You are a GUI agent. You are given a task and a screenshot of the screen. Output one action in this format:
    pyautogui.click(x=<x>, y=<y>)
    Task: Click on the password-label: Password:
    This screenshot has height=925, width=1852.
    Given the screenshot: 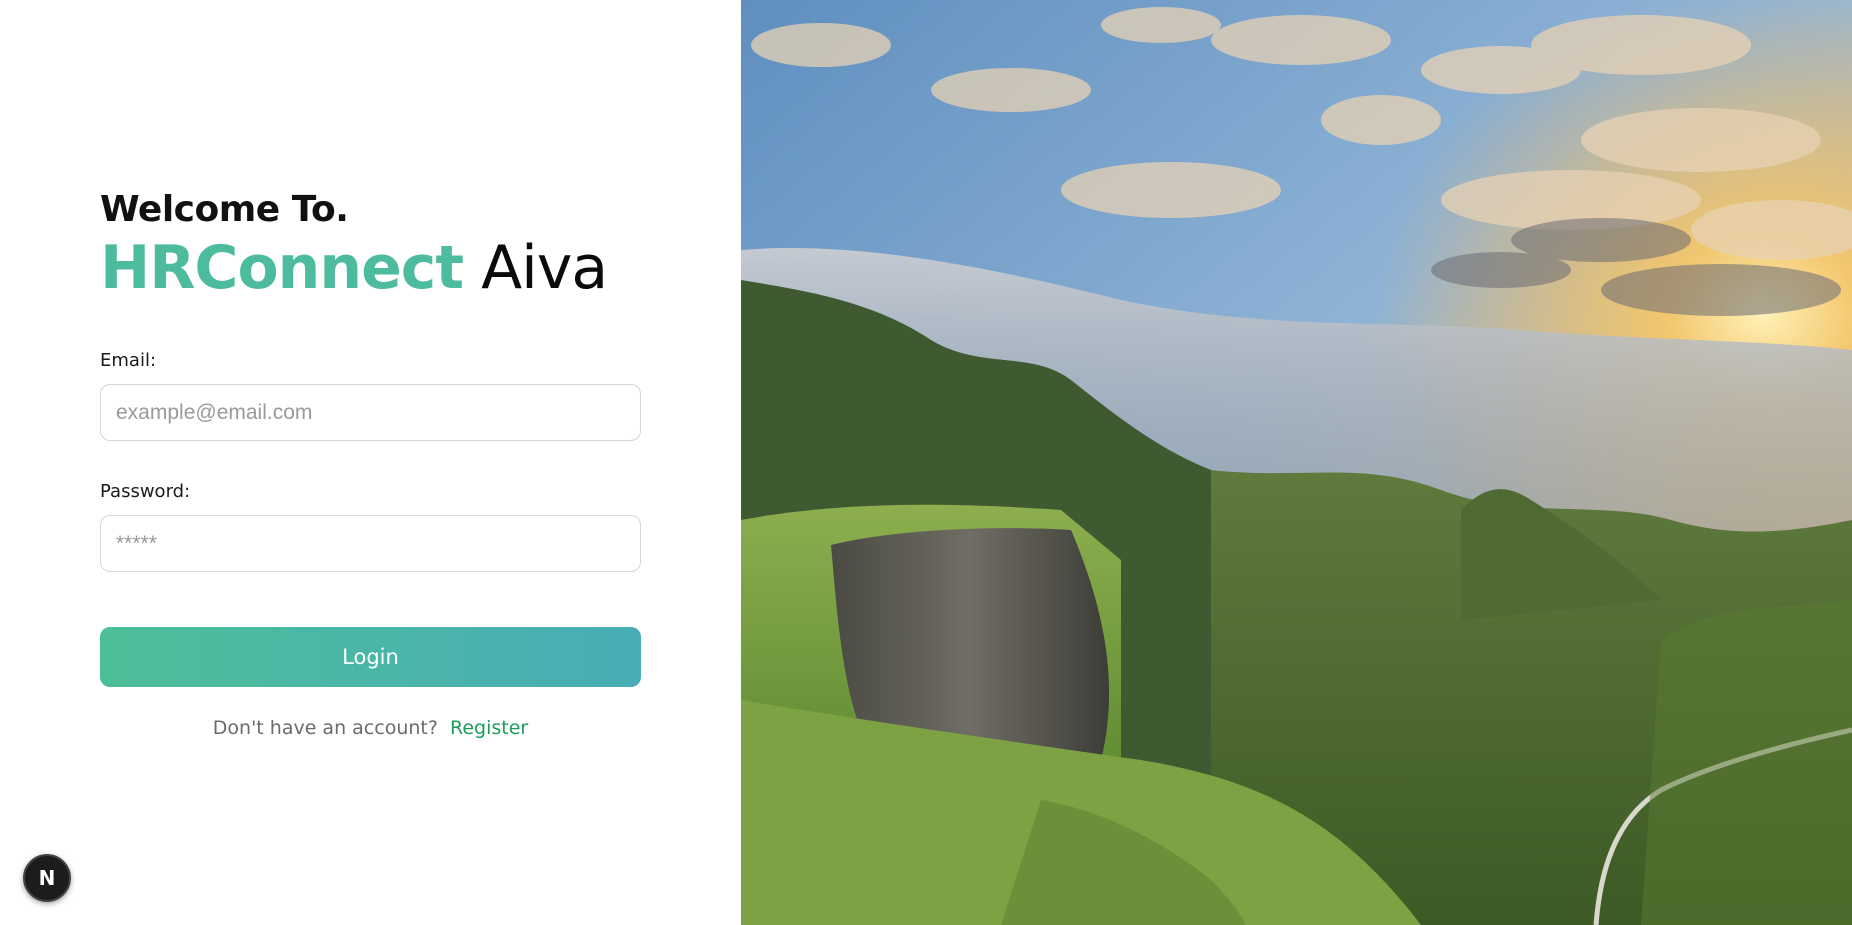 What is the action you would take?
    pyautogui.click(x=145, y=491)
    